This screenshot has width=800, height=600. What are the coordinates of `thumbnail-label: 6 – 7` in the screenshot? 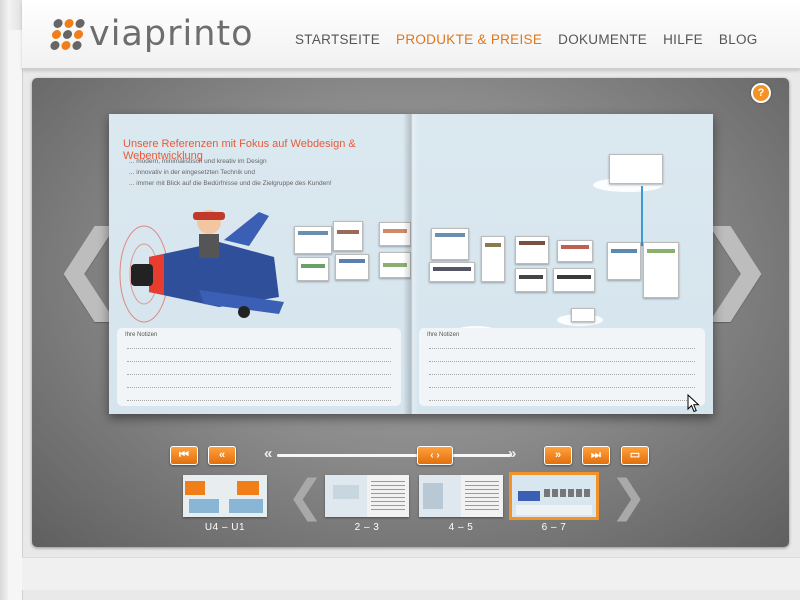 It's located at (554, 527).